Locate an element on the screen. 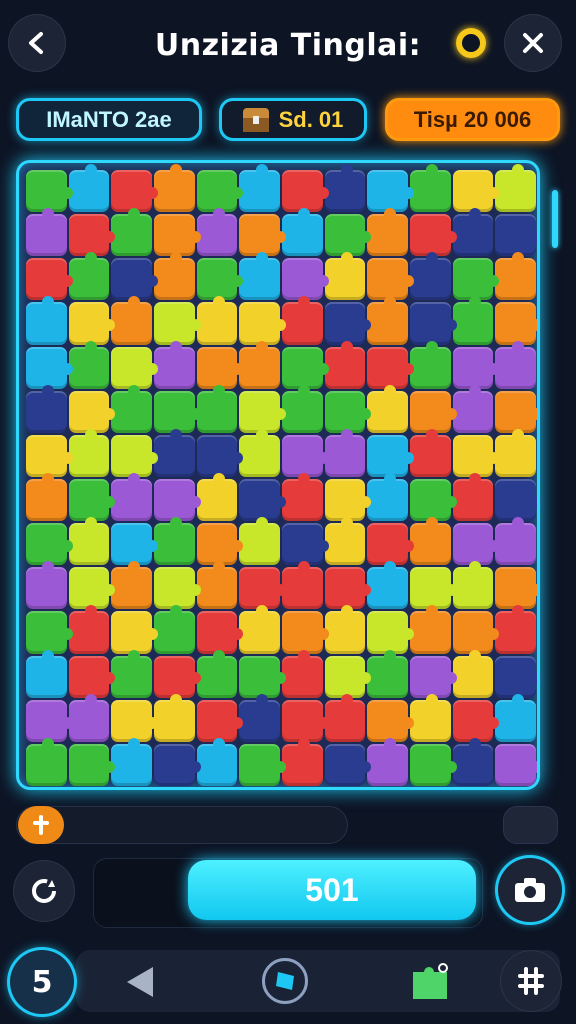  mode-badge: IMaNTO 2ae is located at coordinates (109, 119).